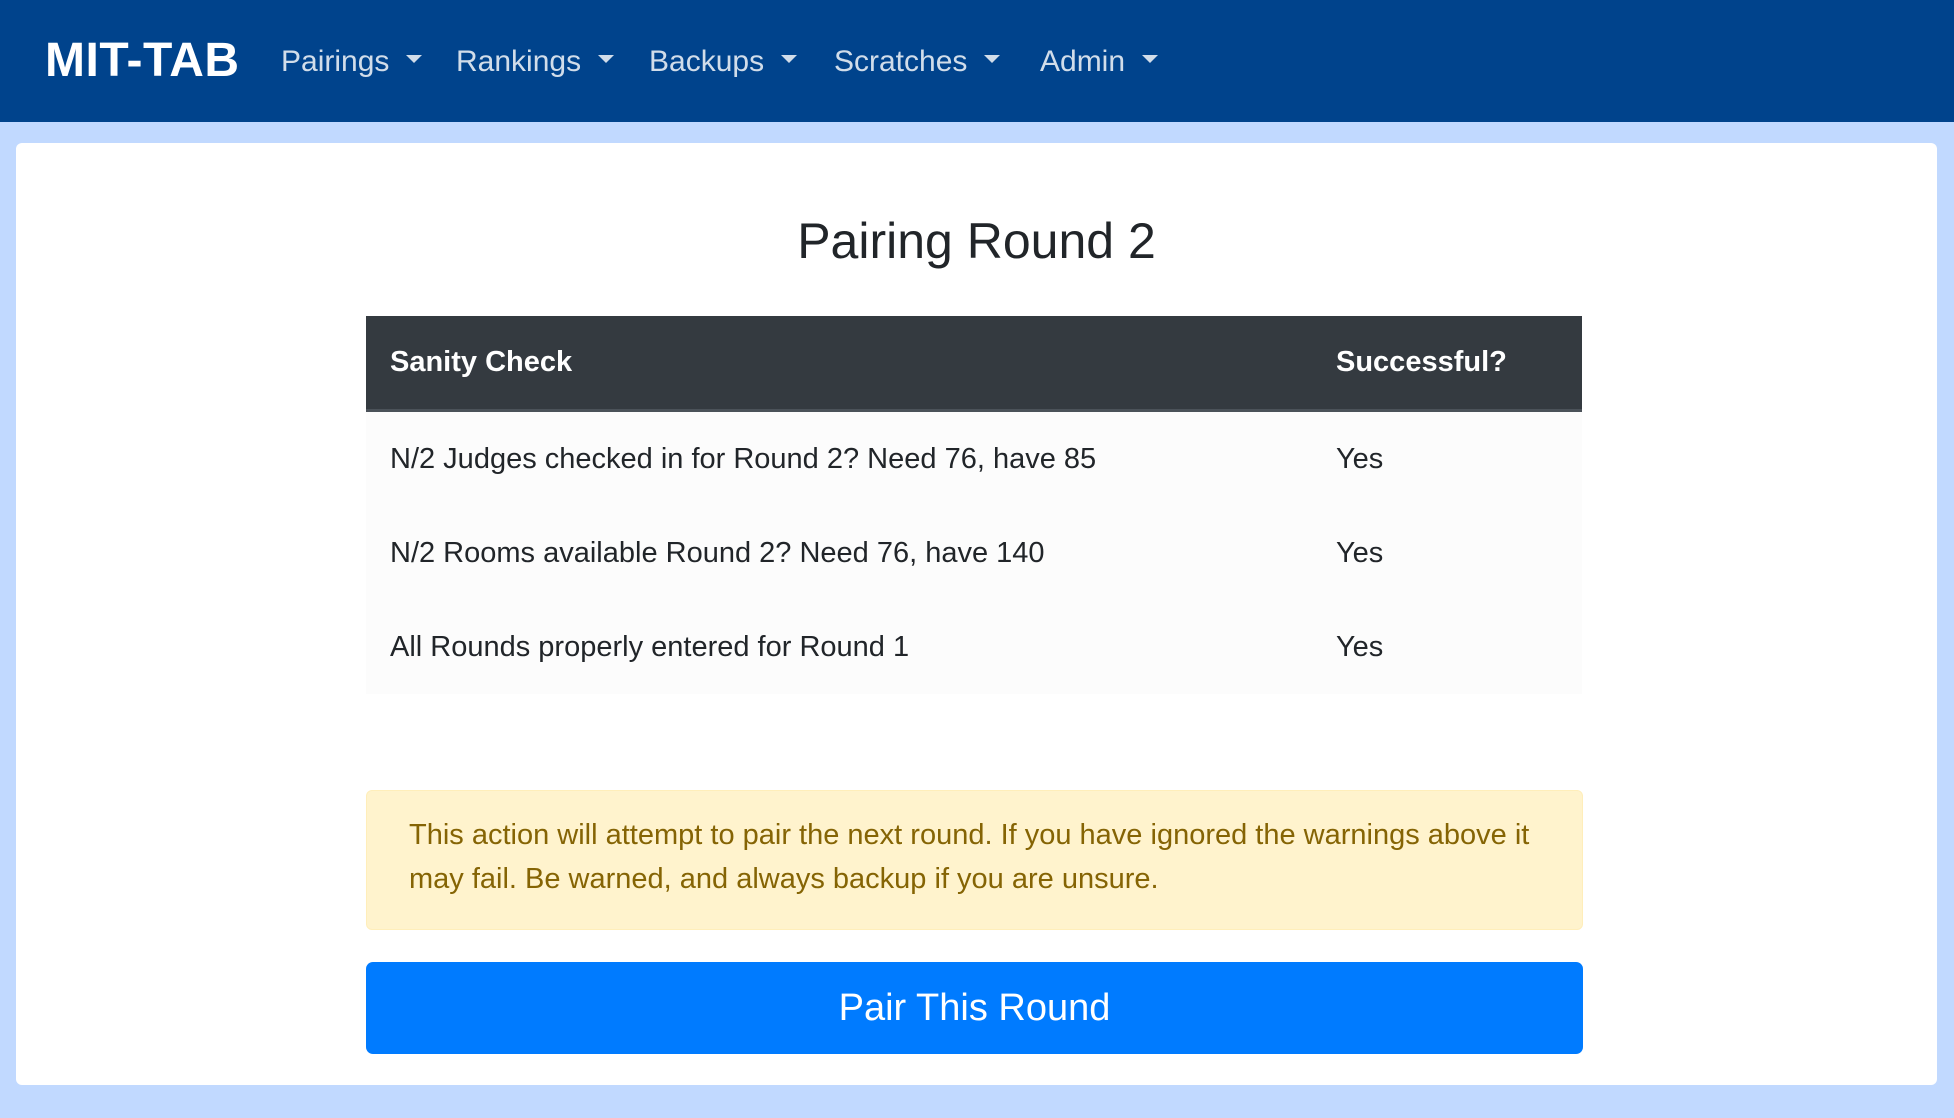 This screenshot has height=1118, width=1954. I want to click on pair-round-button: Pair This Round, so click(974, 1008).